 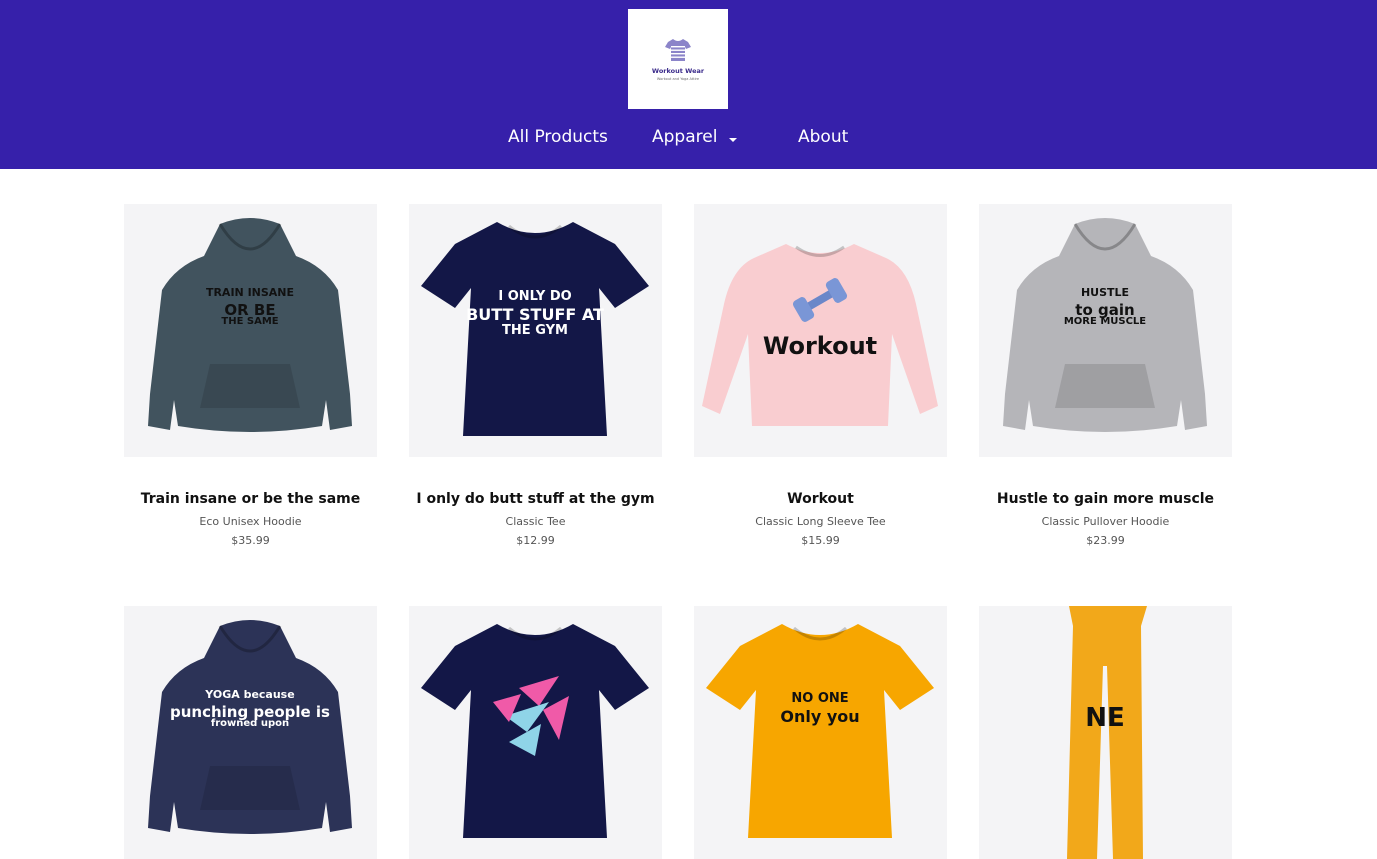 I want to click on print-text: MORE MUSCLE, so click(x=1105, y=321).